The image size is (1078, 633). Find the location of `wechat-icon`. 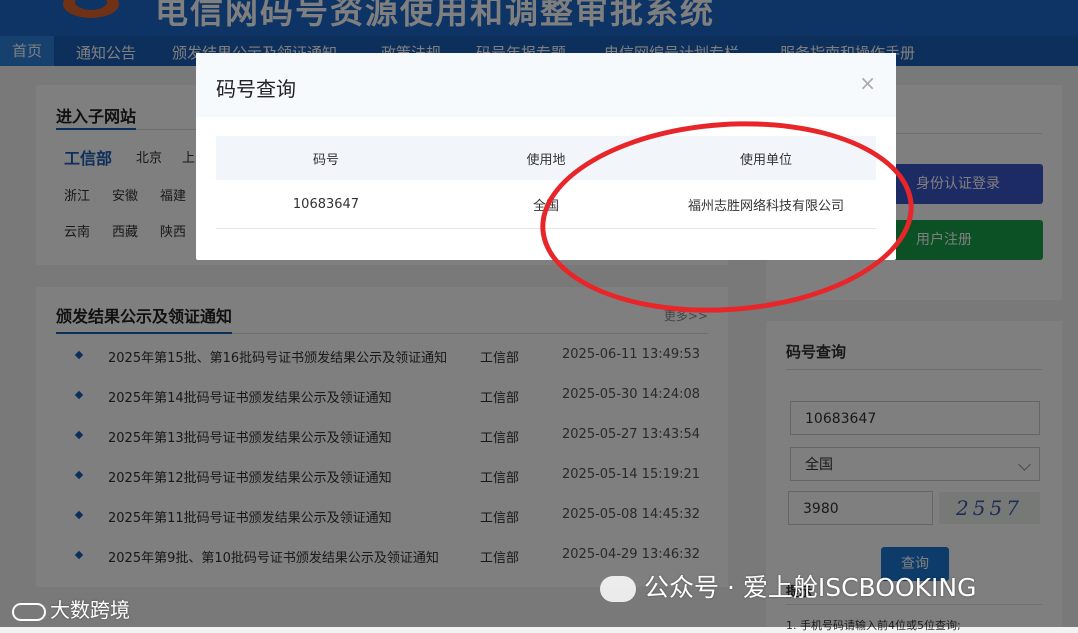

wechat-icon is located at coordinates (618, 589).